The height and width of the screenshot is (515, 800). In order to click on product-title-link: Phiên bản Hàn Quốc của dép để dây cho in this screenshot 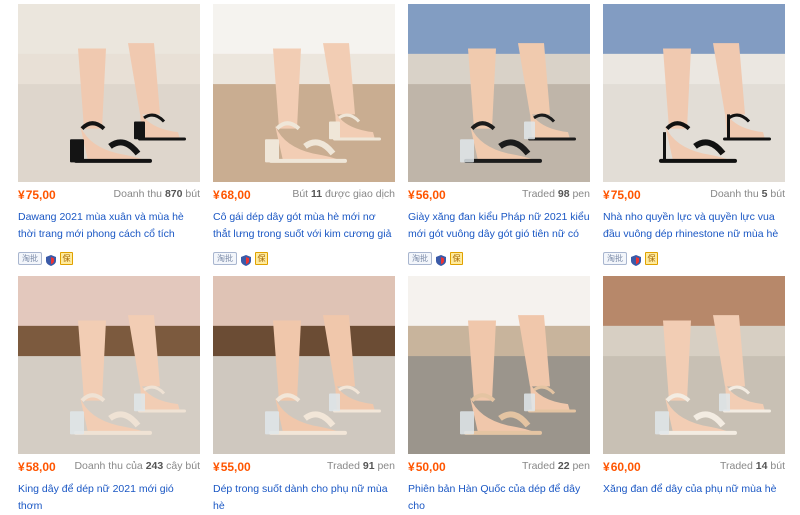, I will do `click(499, 498)`.